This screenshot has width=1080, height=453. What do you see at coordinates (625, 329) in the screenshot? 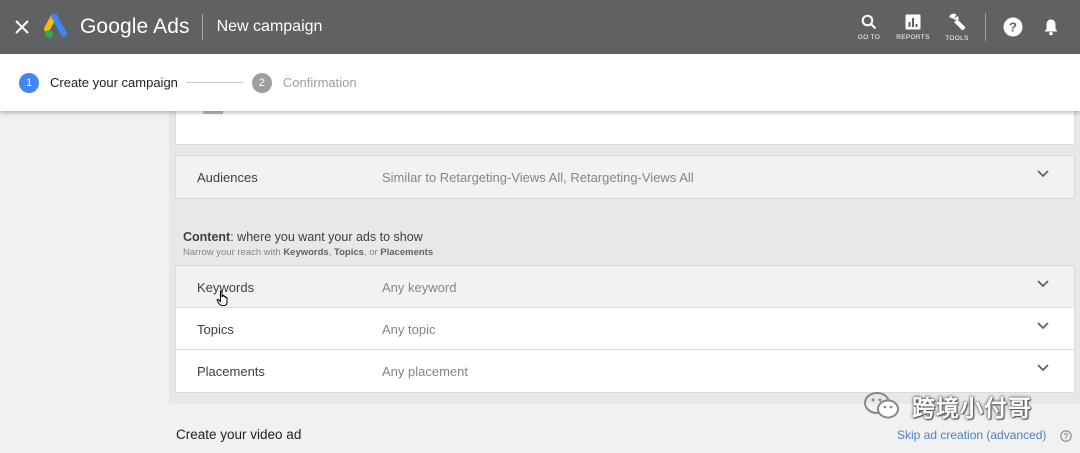
I see `topics-row: Topics Any topic` at bounding box center [625, 329].